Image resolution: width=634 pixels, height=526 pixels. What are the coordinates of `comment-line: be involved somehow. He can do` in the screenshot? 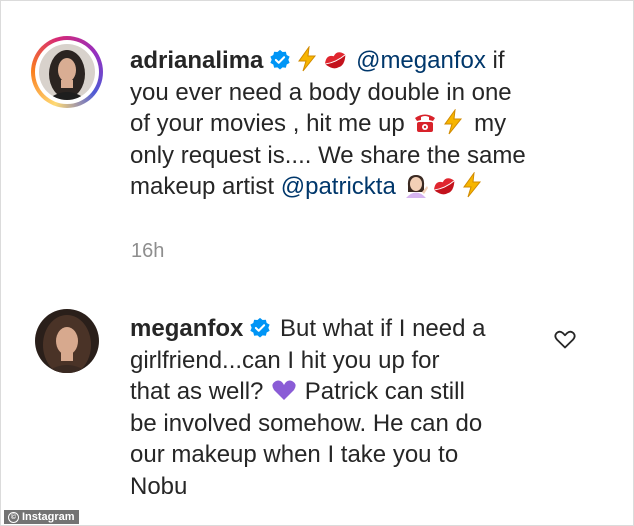 It's located at (306, 423).